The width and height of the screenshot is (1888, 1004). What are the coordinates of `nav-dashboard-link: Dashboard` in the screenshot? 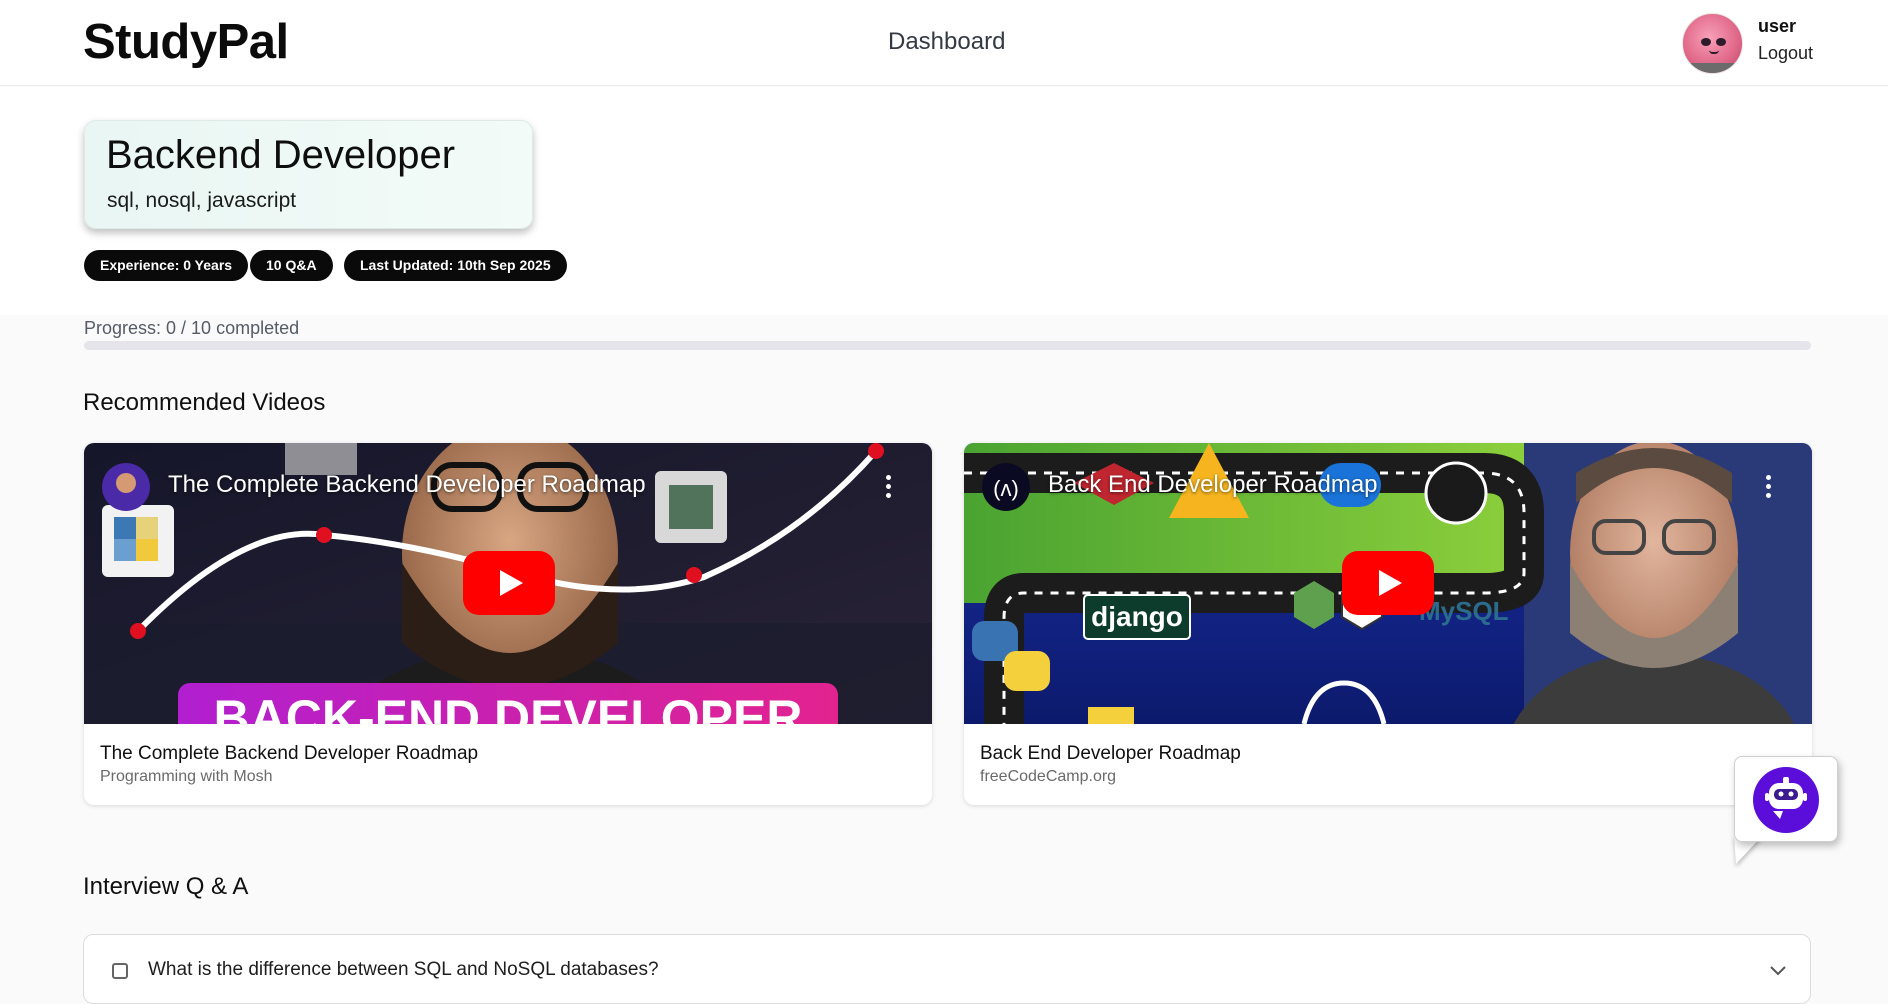 It's located at (946, 42).